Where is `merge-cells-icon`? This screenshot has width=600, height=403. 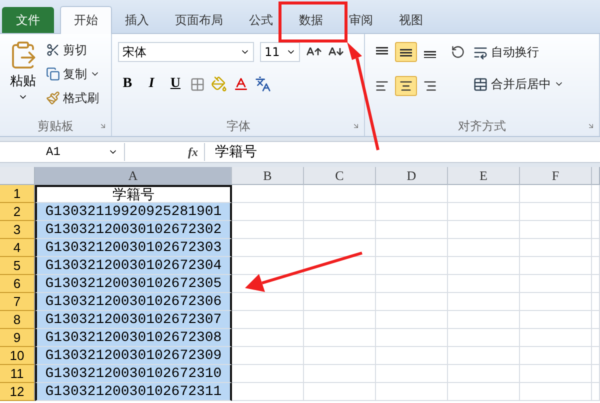
merge-cells-icon is located at coordinates (480, 84).